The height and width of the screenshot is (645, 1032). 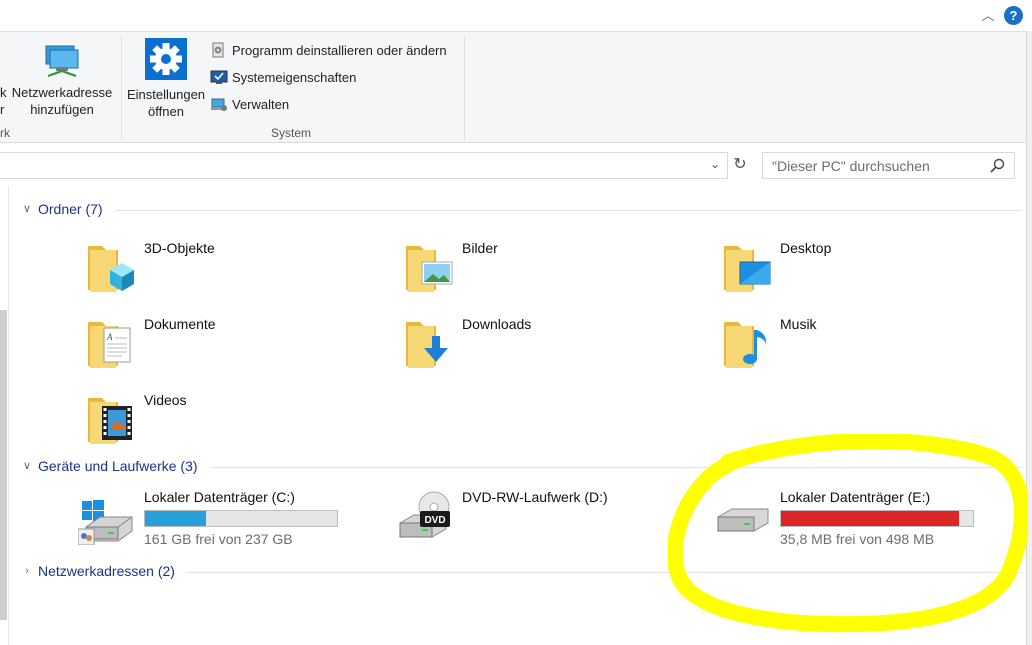 I want to click on videos-folder-icon, so click(x=110, y=421).